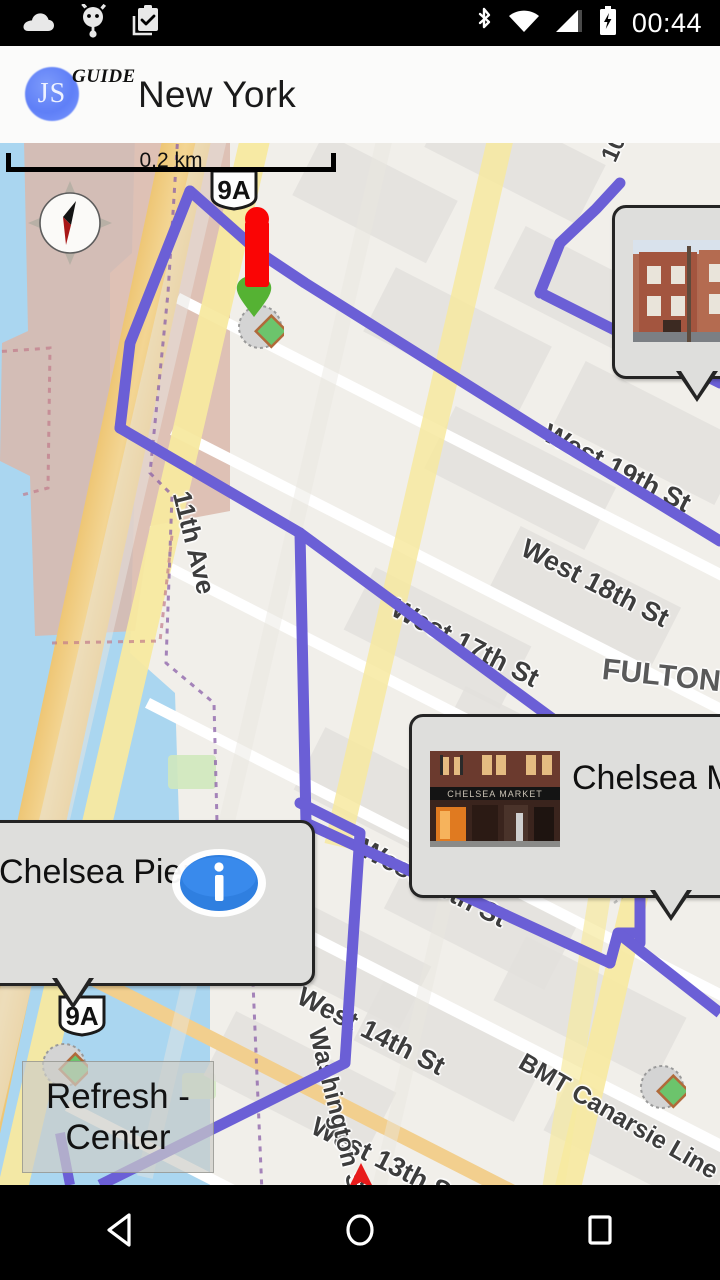 This screenshot has width=720, height=1280. I want to click on nav-home-button, so click(360, 1232).